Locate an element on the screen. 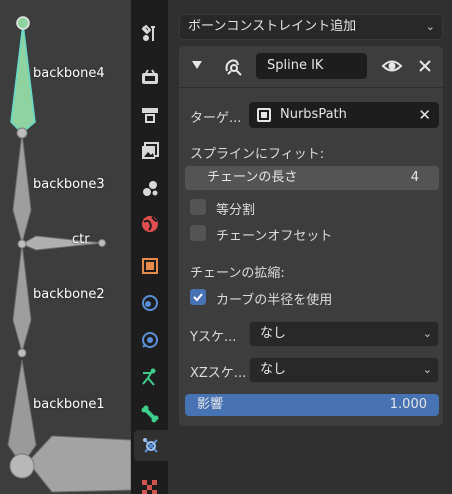  chain-offset-label: チェーンオフセット is located at coordinates (274, 236).